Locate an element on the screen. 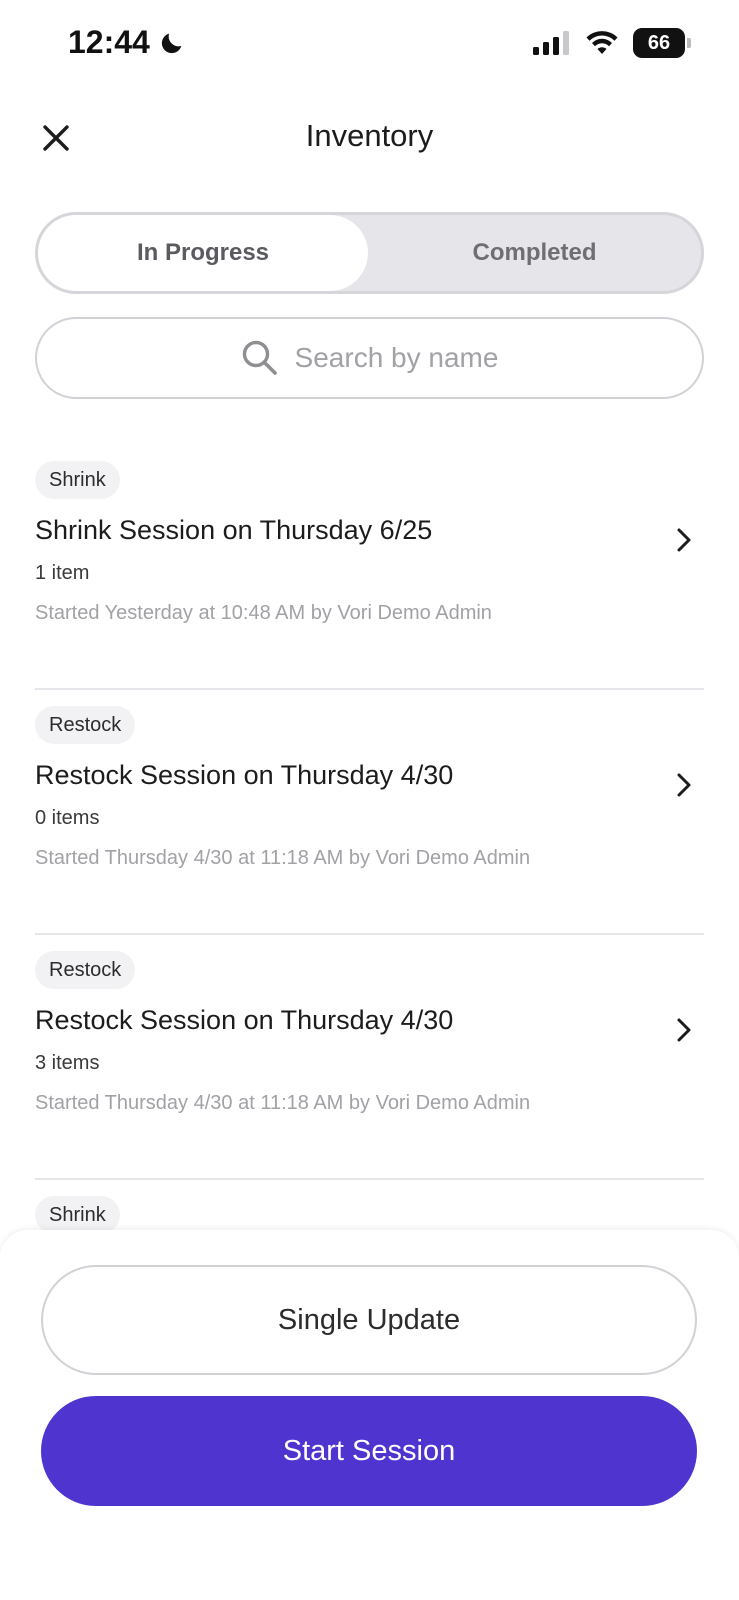  search-icon is located at coordinates (259, 357).